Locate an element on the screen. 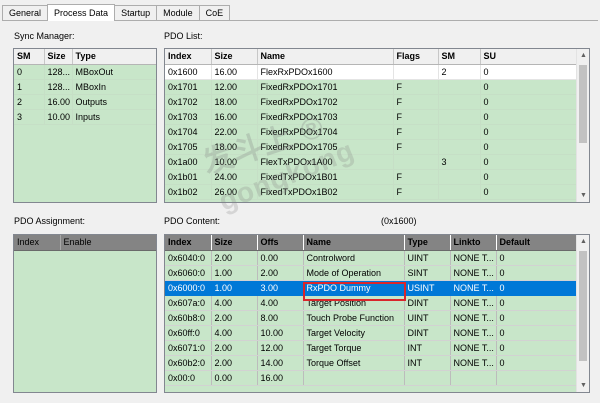 The width and height of the screenshot is (600, 403). table-cell: Touch Probe Function is located at coordinates (354, 318).